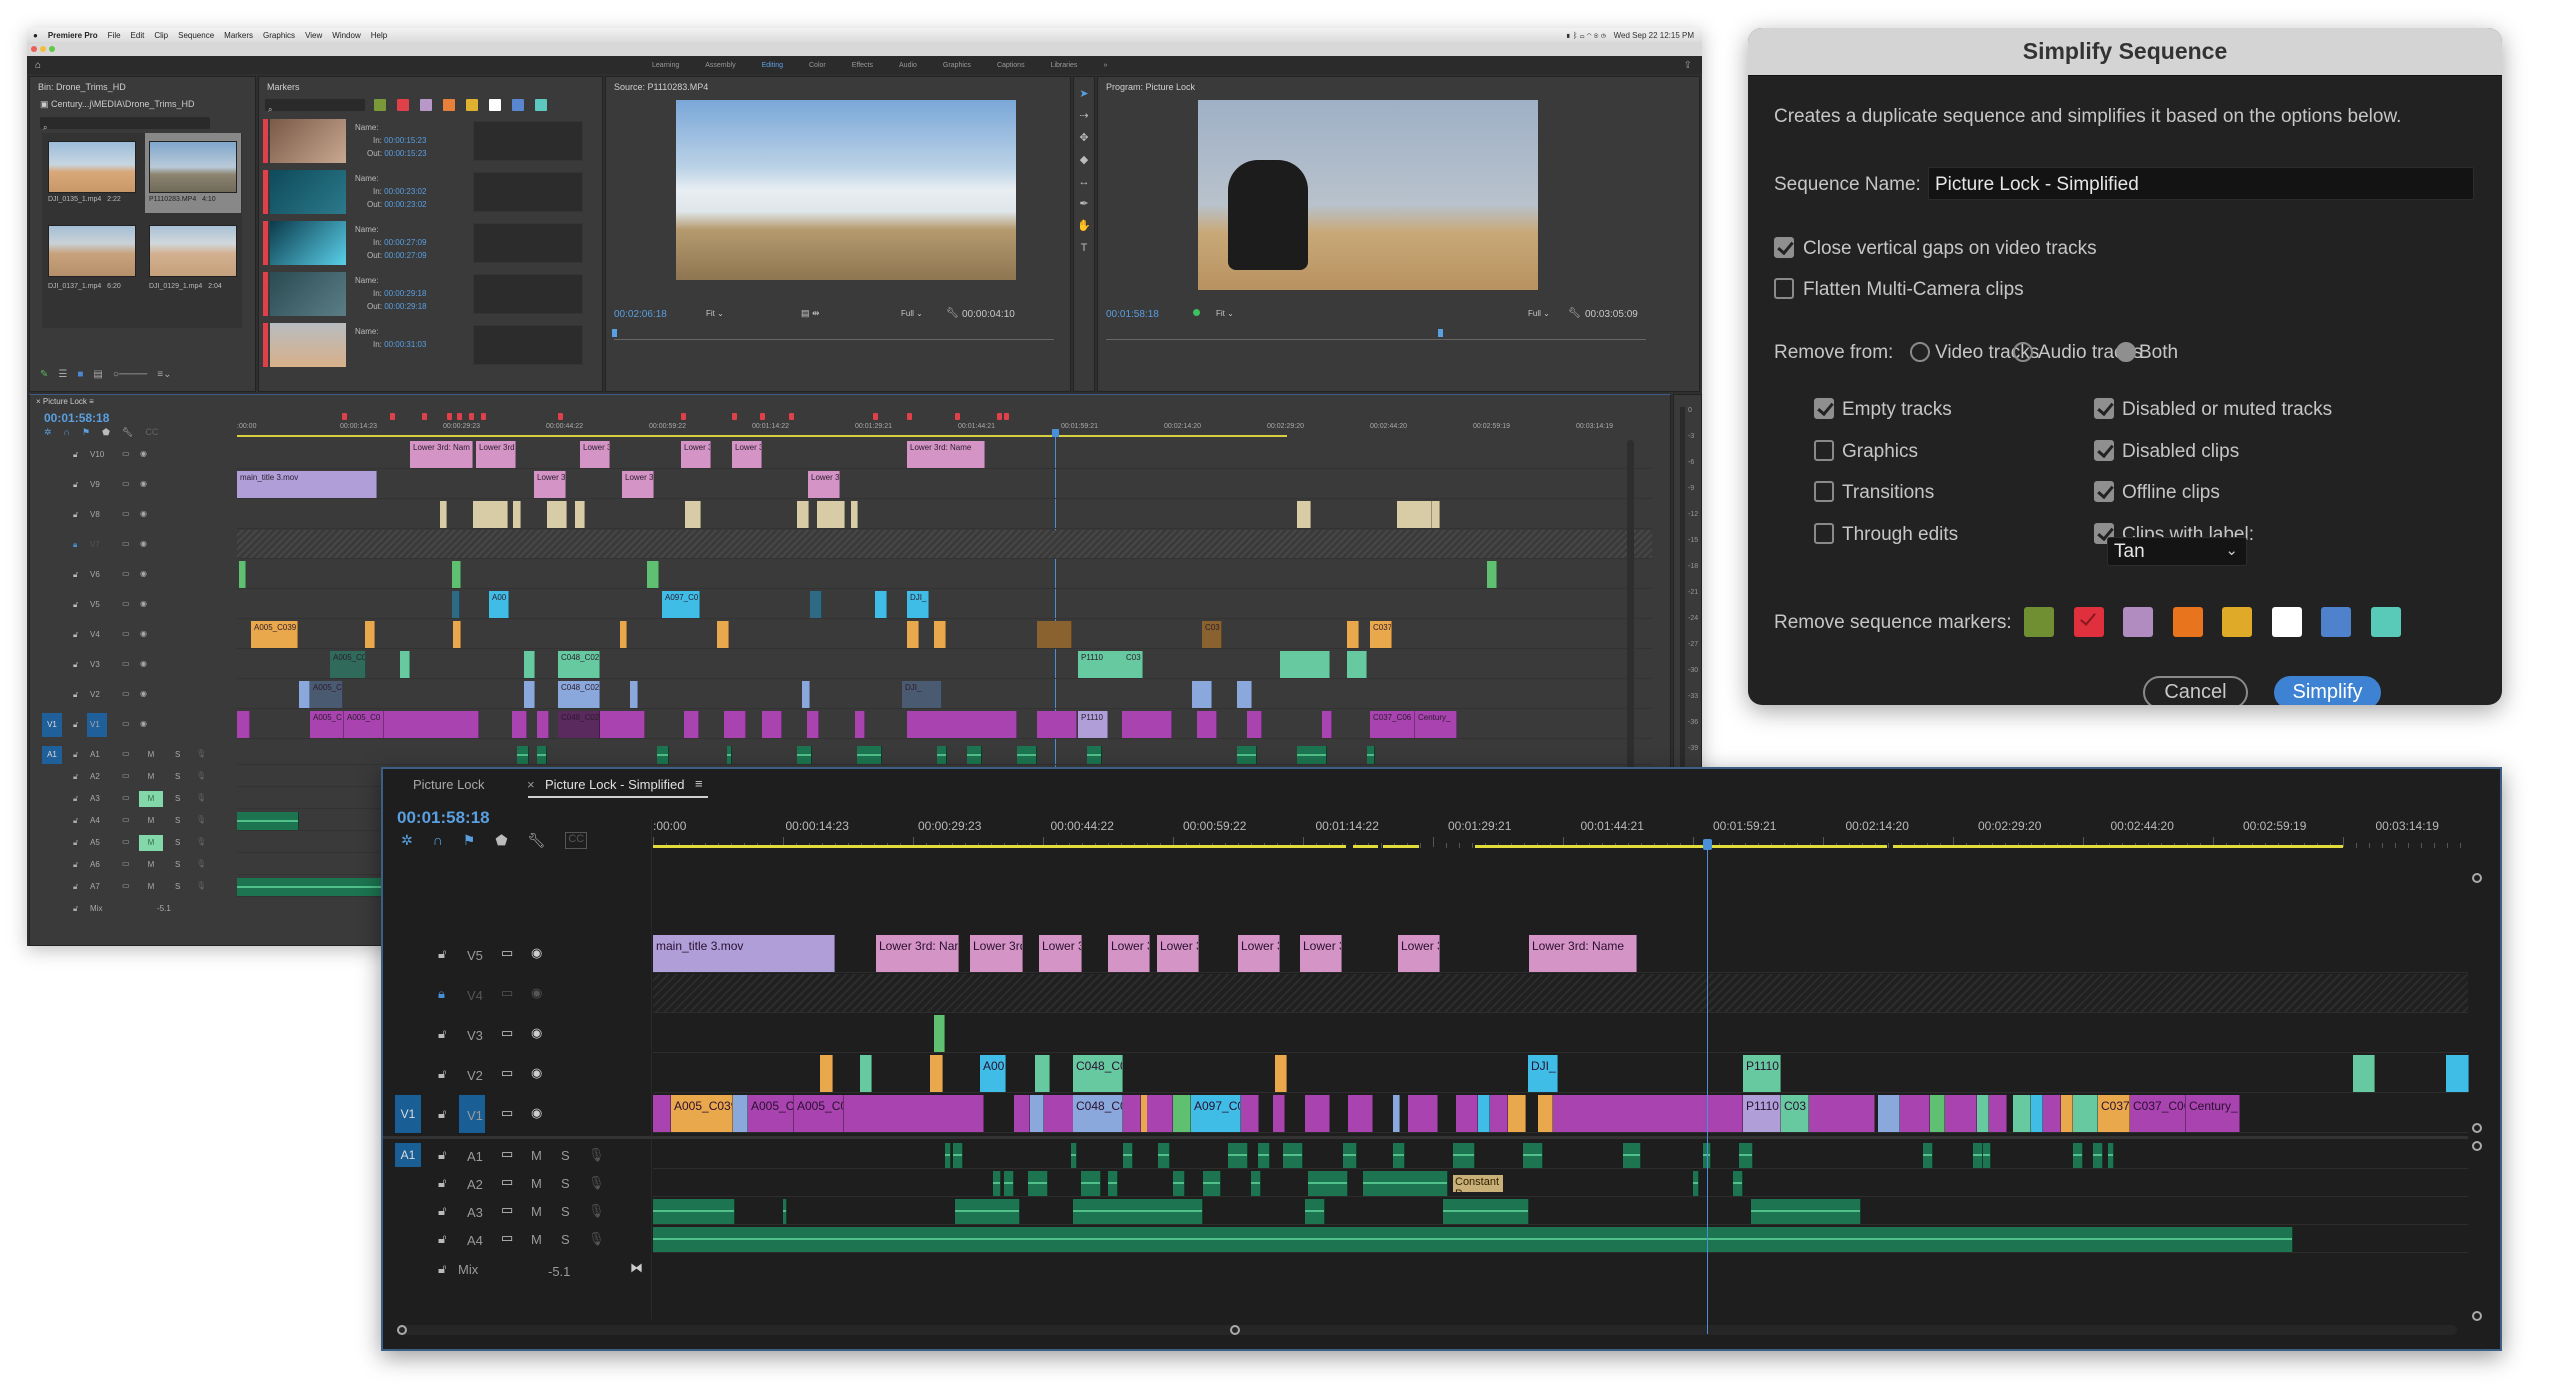 Image resolution: width=2560 pixels, height=1395 pixels. I want to click on tab-picture-lock: Picture Lock, so click(449, 784).